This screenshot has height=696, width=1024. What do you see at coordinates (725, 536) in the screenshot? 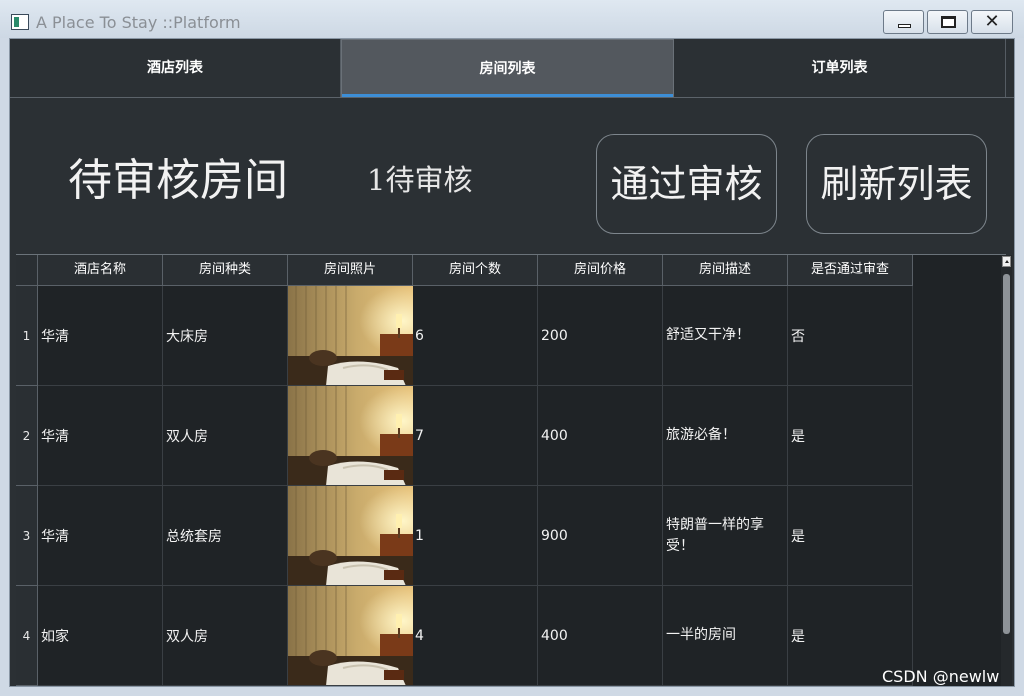
I see `cell-description: 特朗普一样的享受！` at bounding box center [725, 536].